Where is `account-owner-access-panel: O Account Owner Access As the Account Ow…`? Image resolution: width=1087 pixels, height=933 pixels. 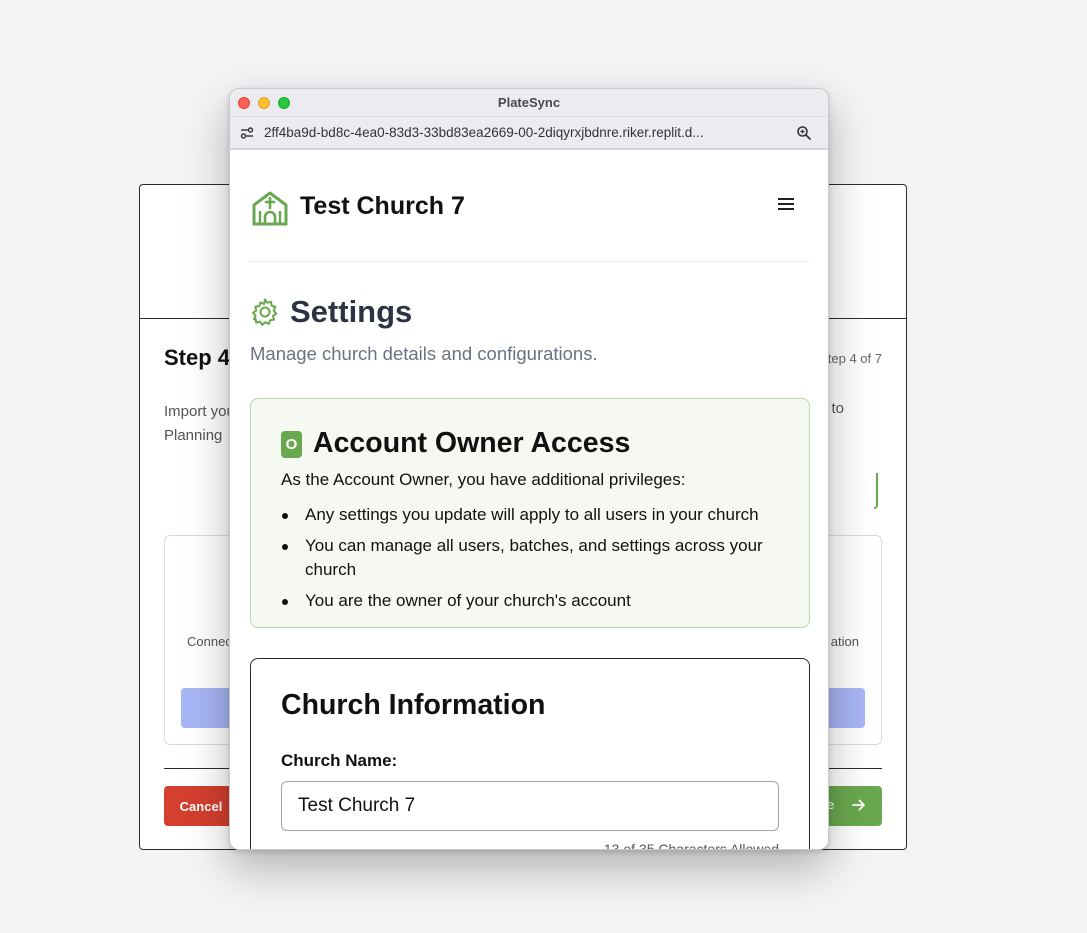
account-owner-access-panel: O Account Owner Access As the Account Ow… is located at coordinates (530, 513).